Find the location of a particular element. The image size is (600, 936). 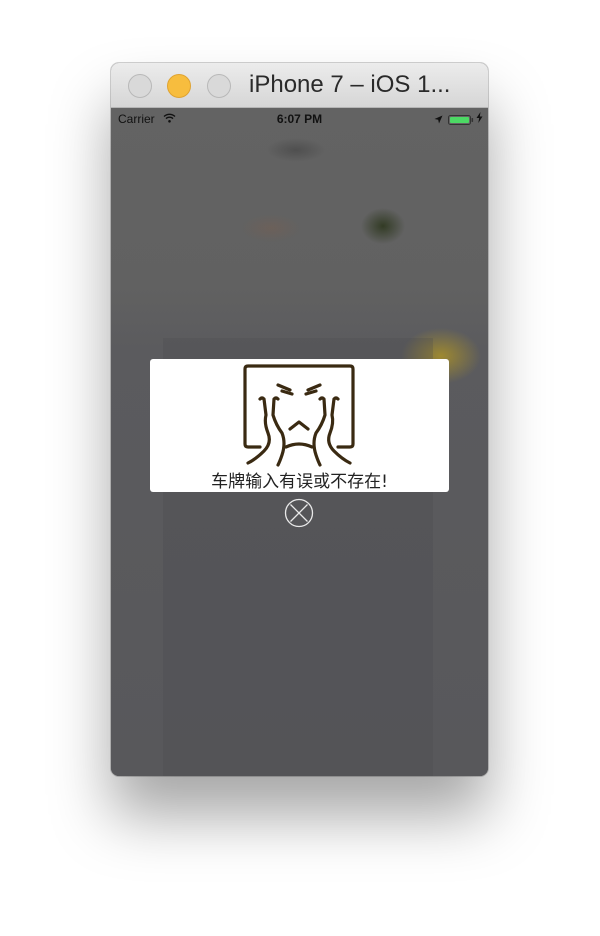

window-zoom-button is located at coordinates (219, 86).